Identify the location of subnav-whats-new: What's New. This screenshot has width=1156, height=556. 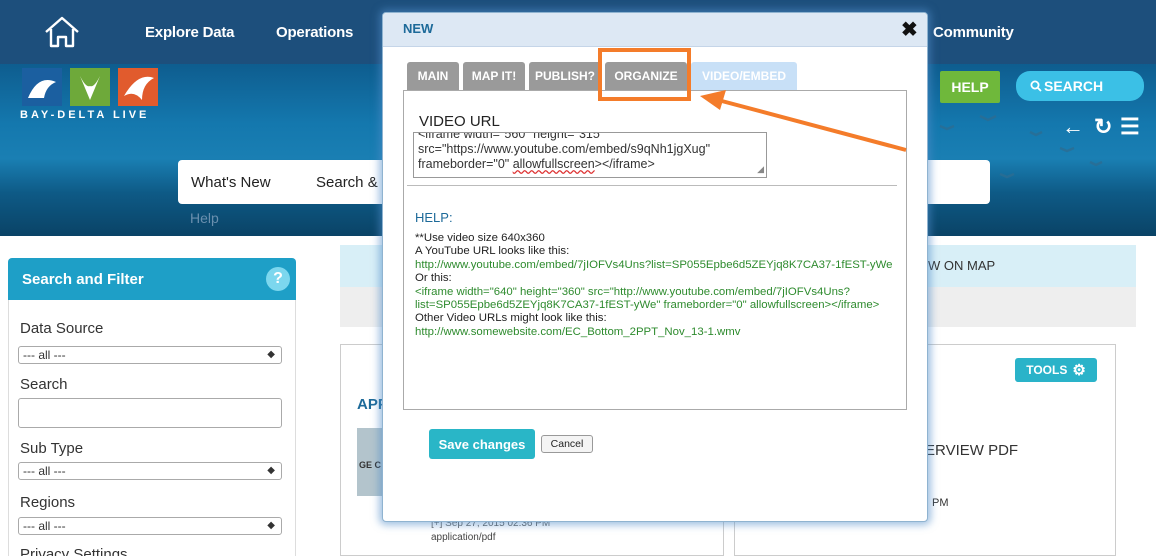
(231, 182).